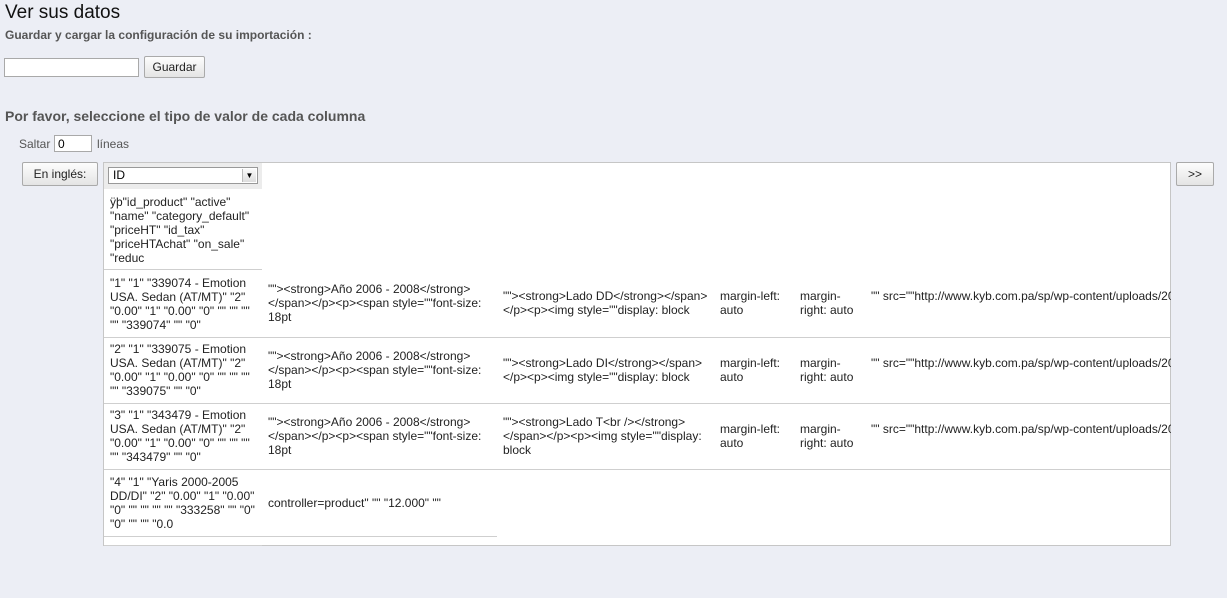 This screenshot has width=1227, height=598. What do you see at coordinates (249, 175) in the screenshot?
I see `chevron-down-icon: ▼` at bounding box center [249, 175].